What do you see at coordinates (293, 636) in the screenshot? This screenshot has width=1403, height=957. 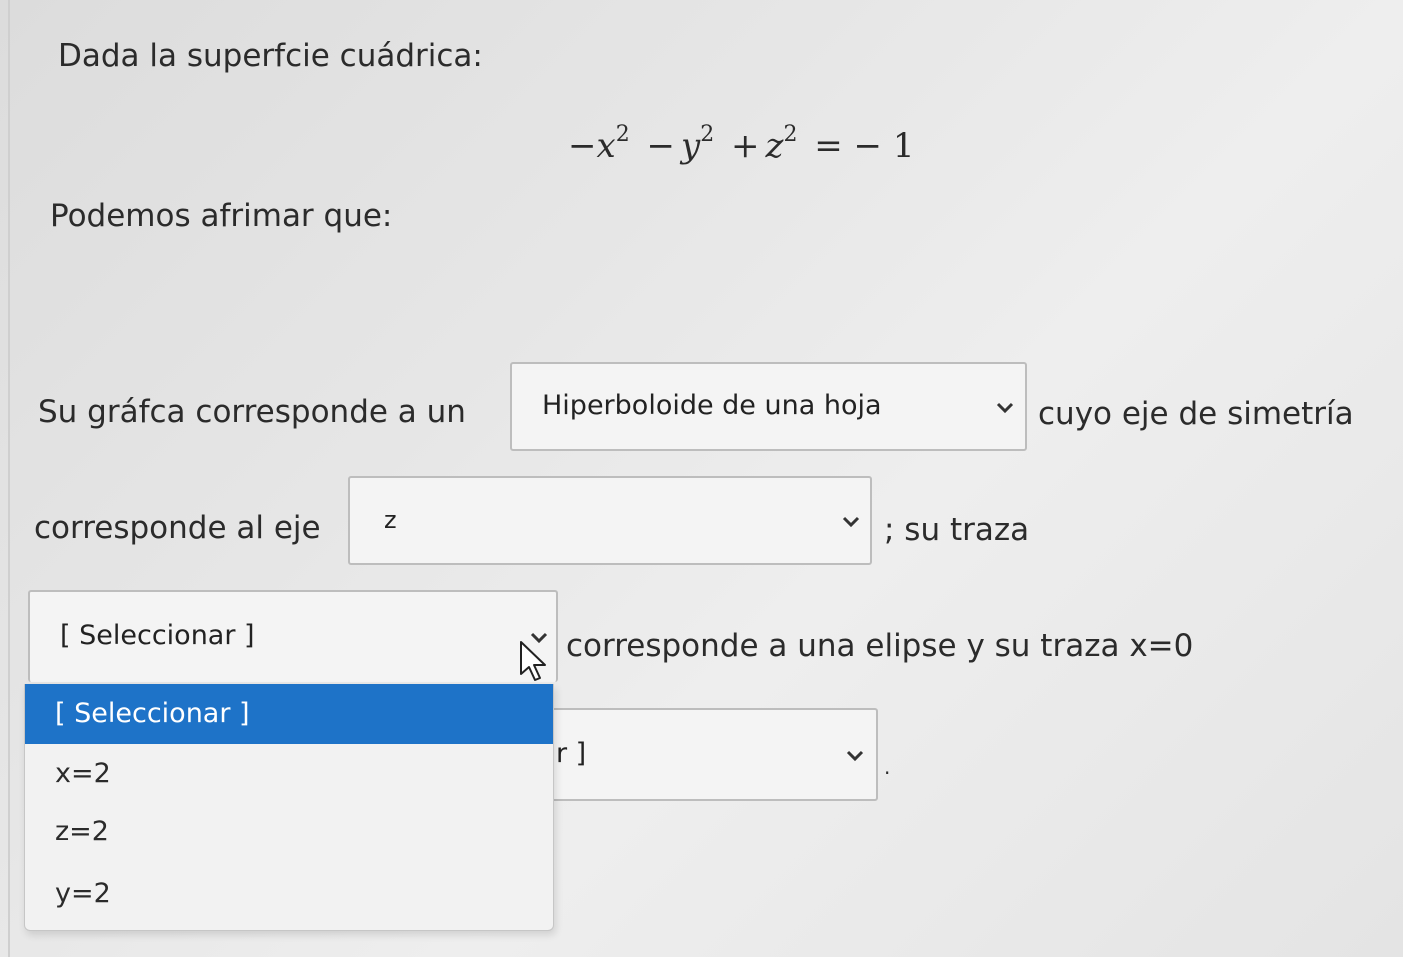 I see `trace-plane-select: [ Seleccionar ]` at bounding box center [293, 636].